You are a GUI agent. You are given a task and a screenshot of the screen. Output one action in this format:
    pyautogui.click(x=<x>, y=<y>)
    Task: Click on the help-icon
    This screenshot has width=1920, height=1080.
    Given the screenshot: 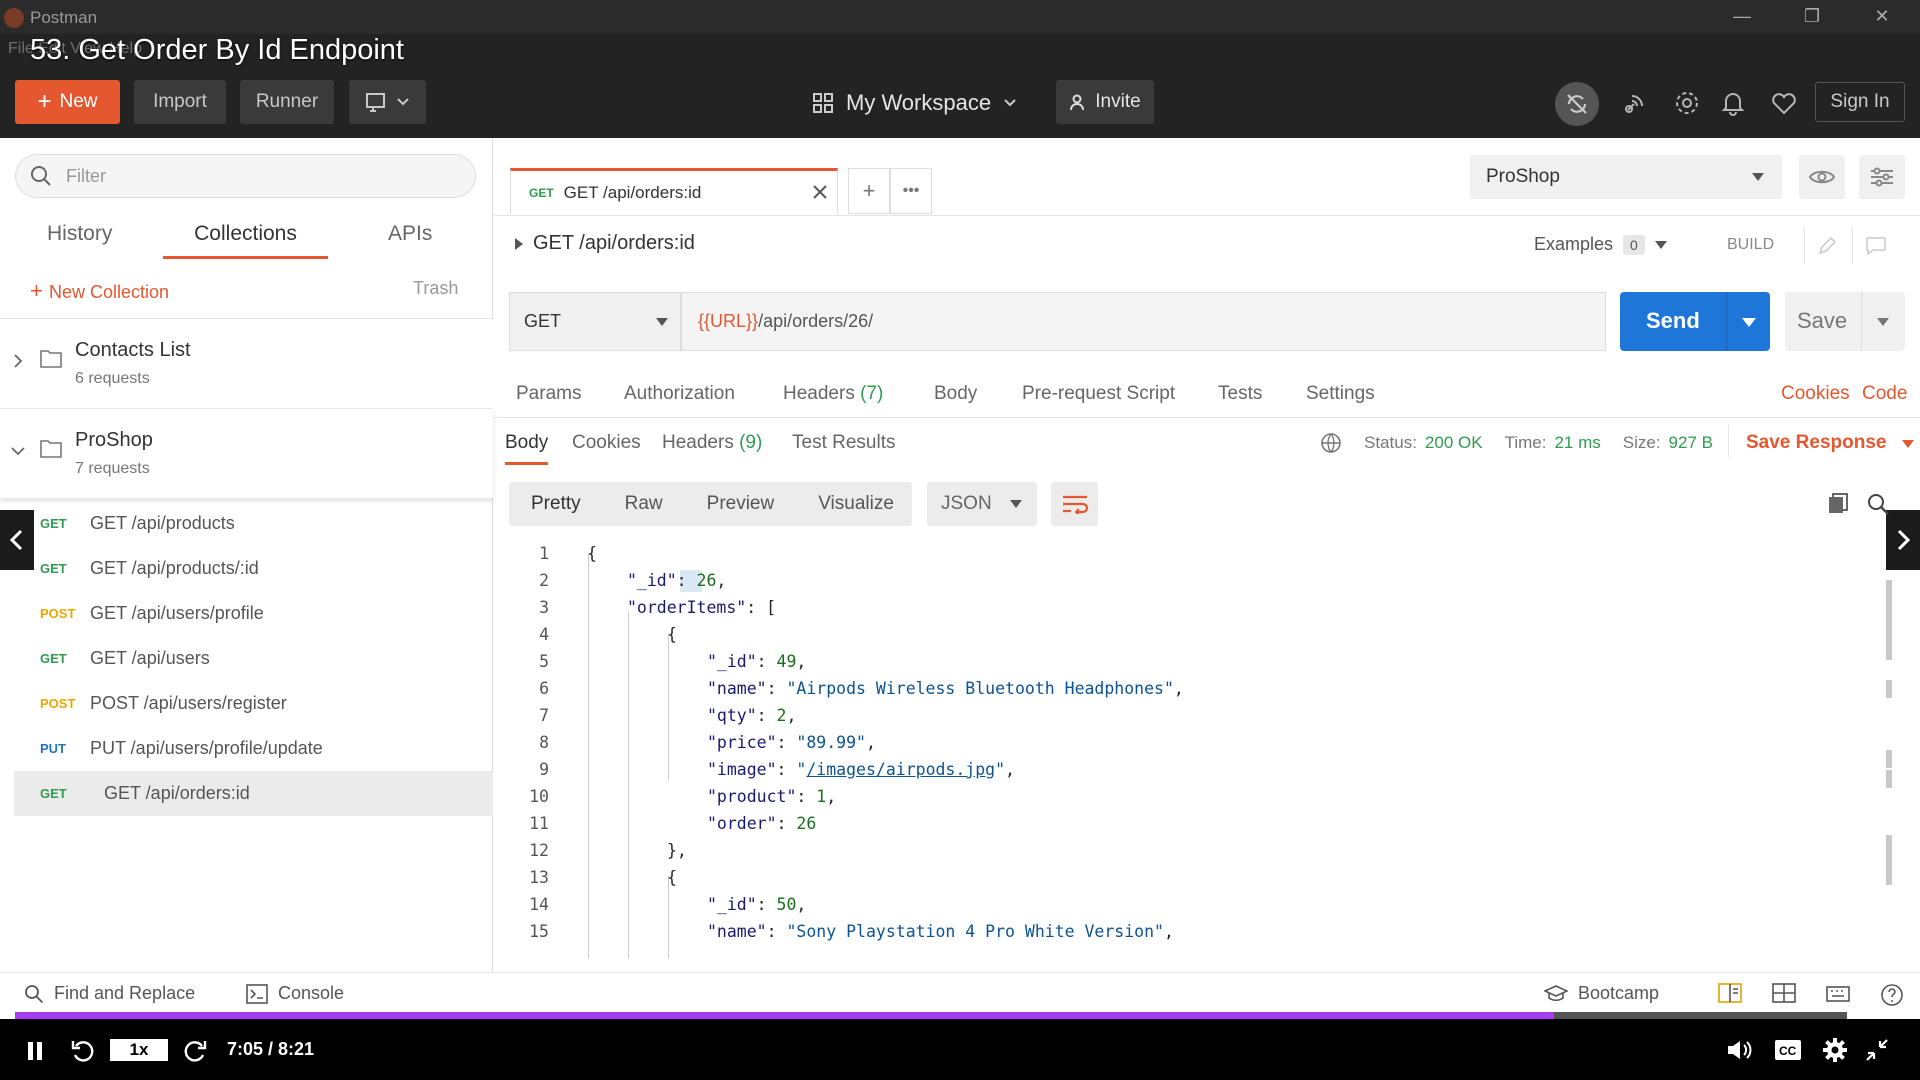 What is the action you would take?
    pyautogui.click(x=1892, y=995)
    